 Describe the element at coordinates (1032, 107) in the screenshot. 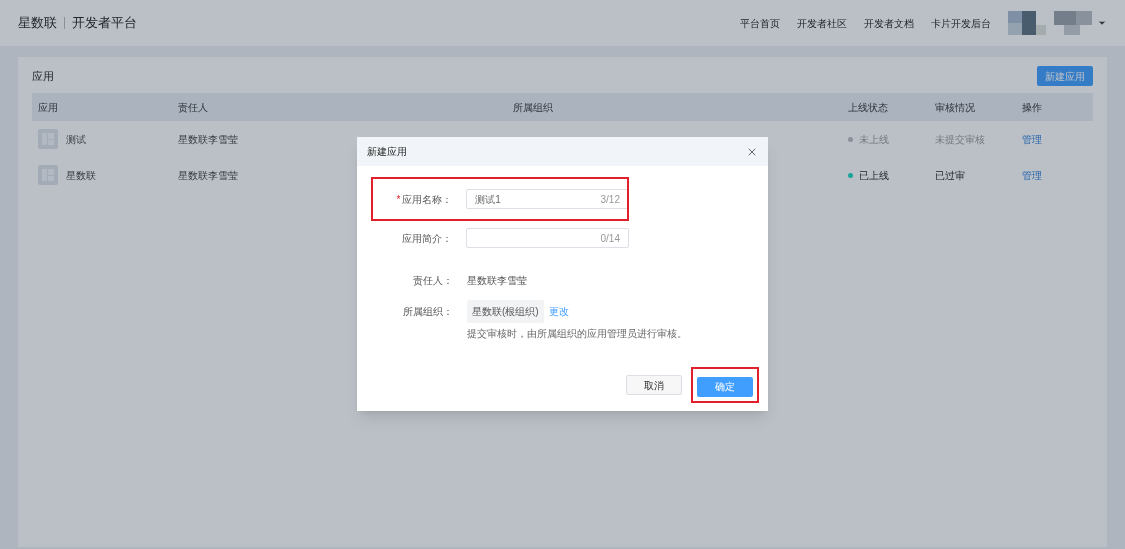

I see `column-header: 操作` at that location.